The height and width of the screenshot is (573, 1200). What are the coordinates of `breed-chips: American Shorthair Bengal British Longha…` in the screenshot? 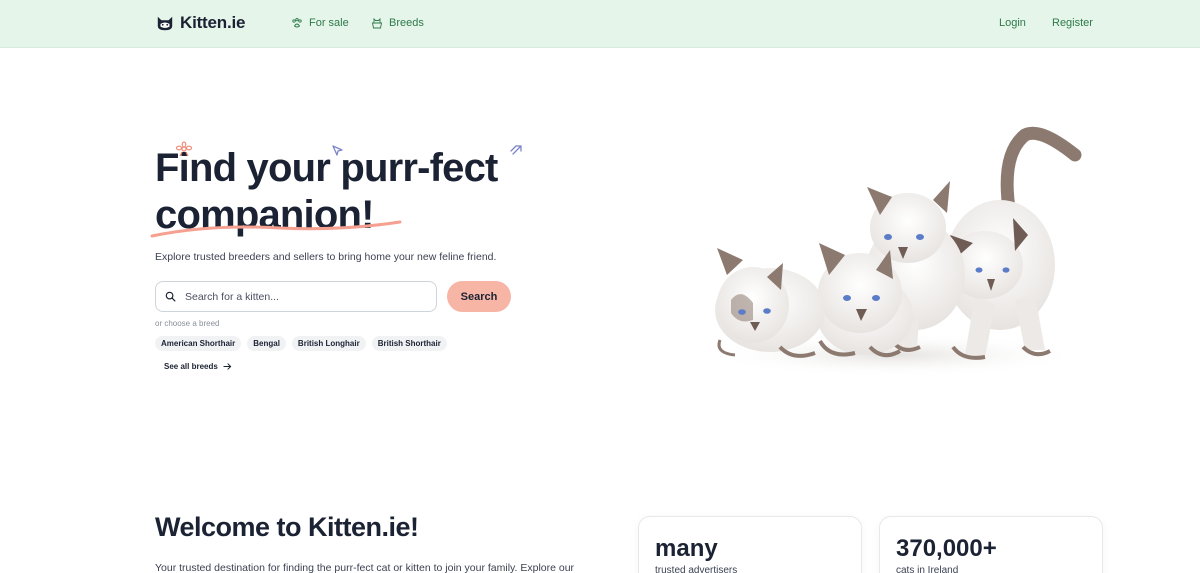 It's located at (301, 343).